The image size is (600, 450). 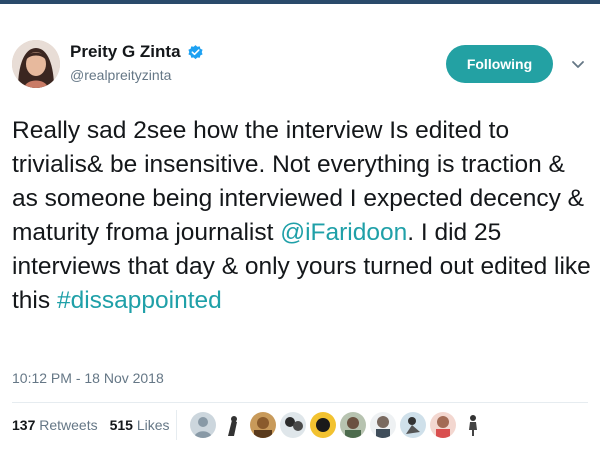 I want to click on following-button: Following, so click(x=499, y=64).